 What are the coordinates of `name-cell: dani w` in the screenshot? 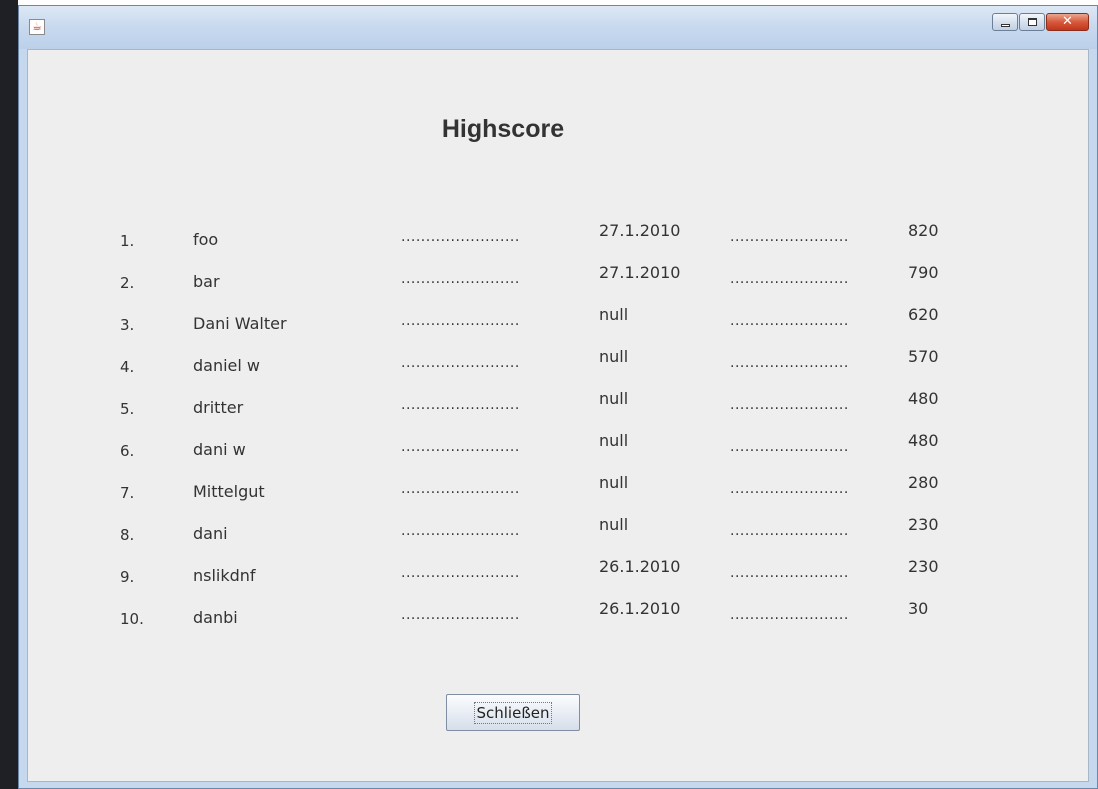 It's located at (219, 449).